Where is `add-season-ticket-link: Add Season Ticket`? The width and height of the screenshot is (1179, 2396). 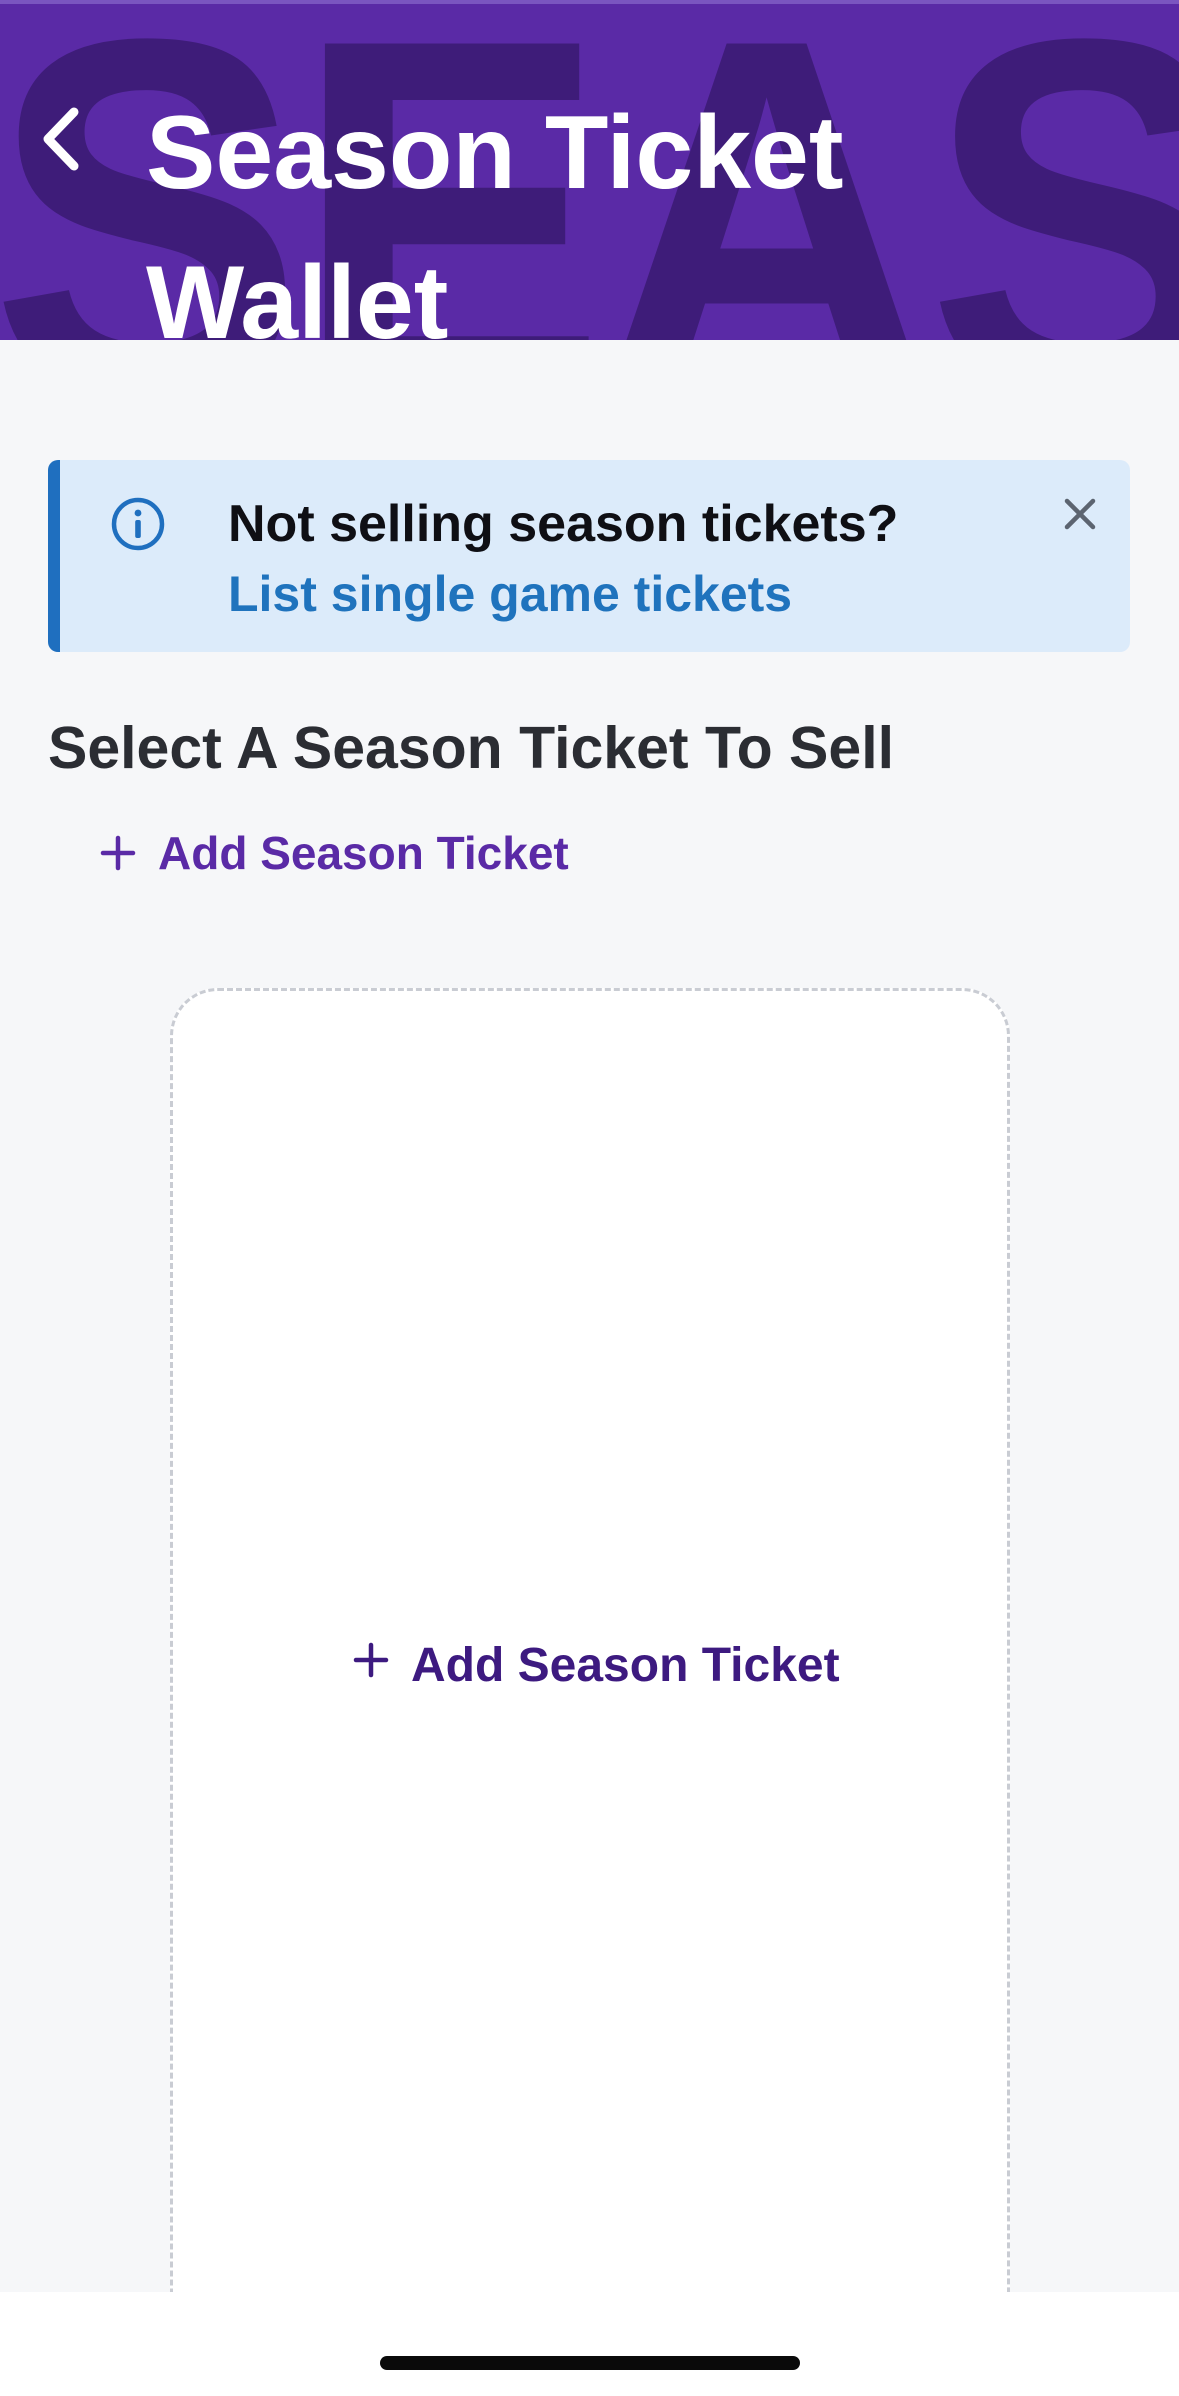 add-season-ticket-link: Add Season Ticket is located at coordinates (334, 853).